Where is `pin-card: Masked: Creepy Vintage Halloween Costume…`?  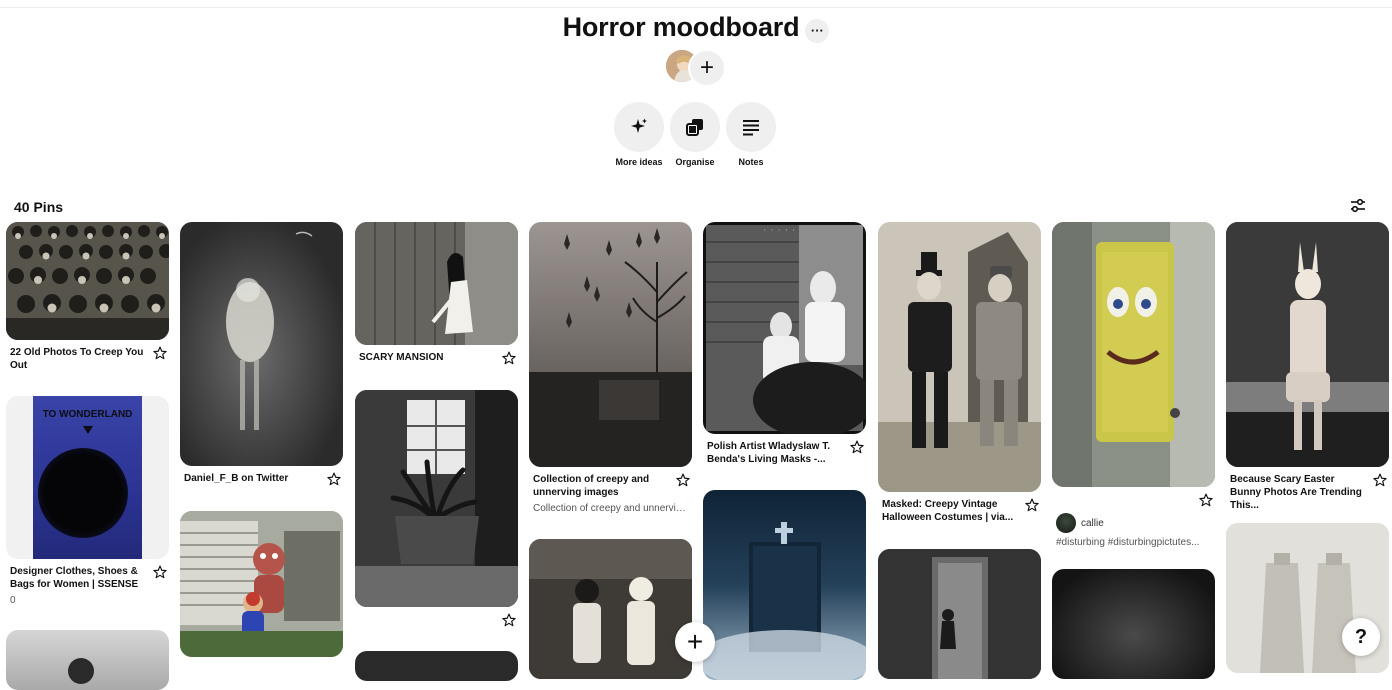 pin-card: Masked: Creepy Vintage Halloween Costume… is located at coordinates (959, 373).